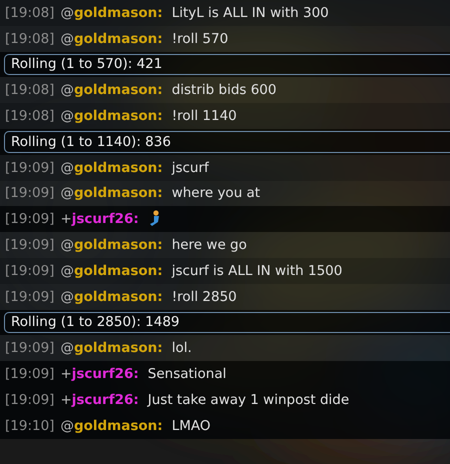 Image resolution: width=450 pixels, height=464 pixels. I want to click on message-text: LityL is ALL IN with 300, so click(250, 12).